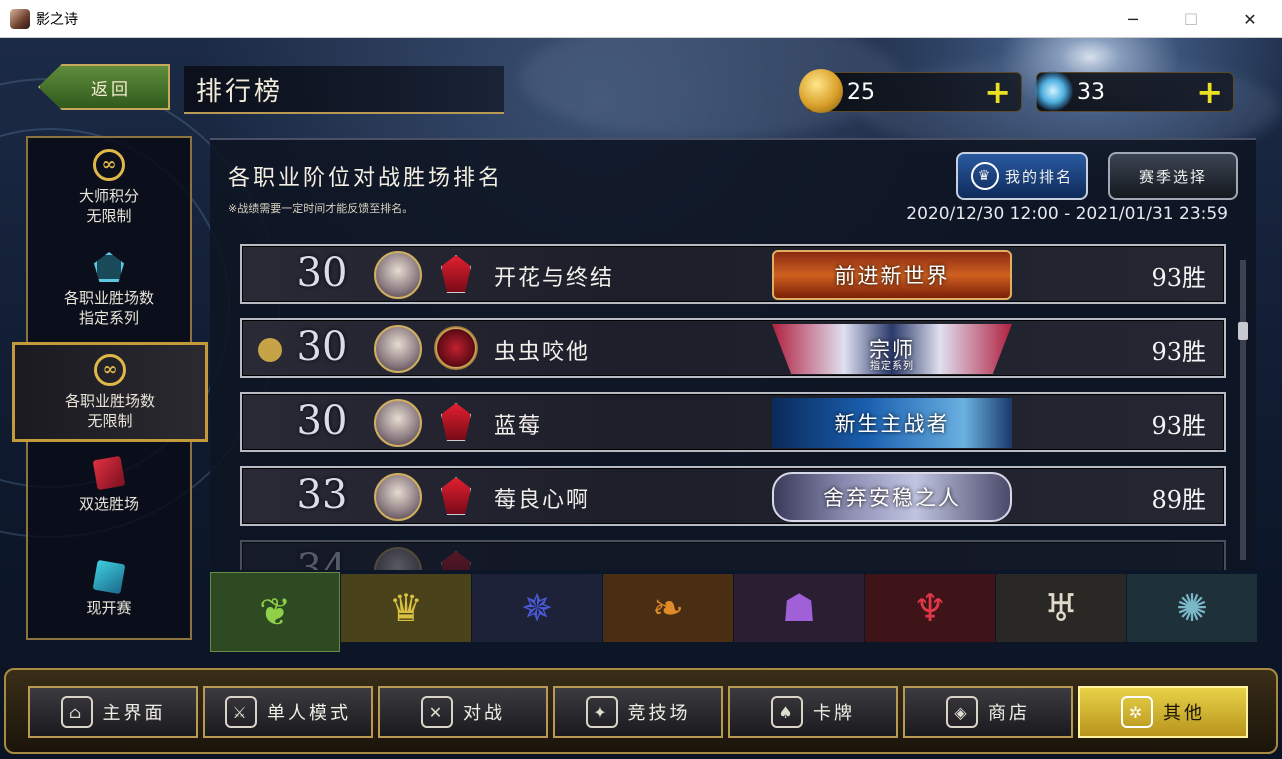 The width and height of the screenshot is (1282, 759). Describe the element at coordinates (733, 422) in the screenshot. I see `ranking-row: 30 蓝莓 新生主战者 93胜` at that location.